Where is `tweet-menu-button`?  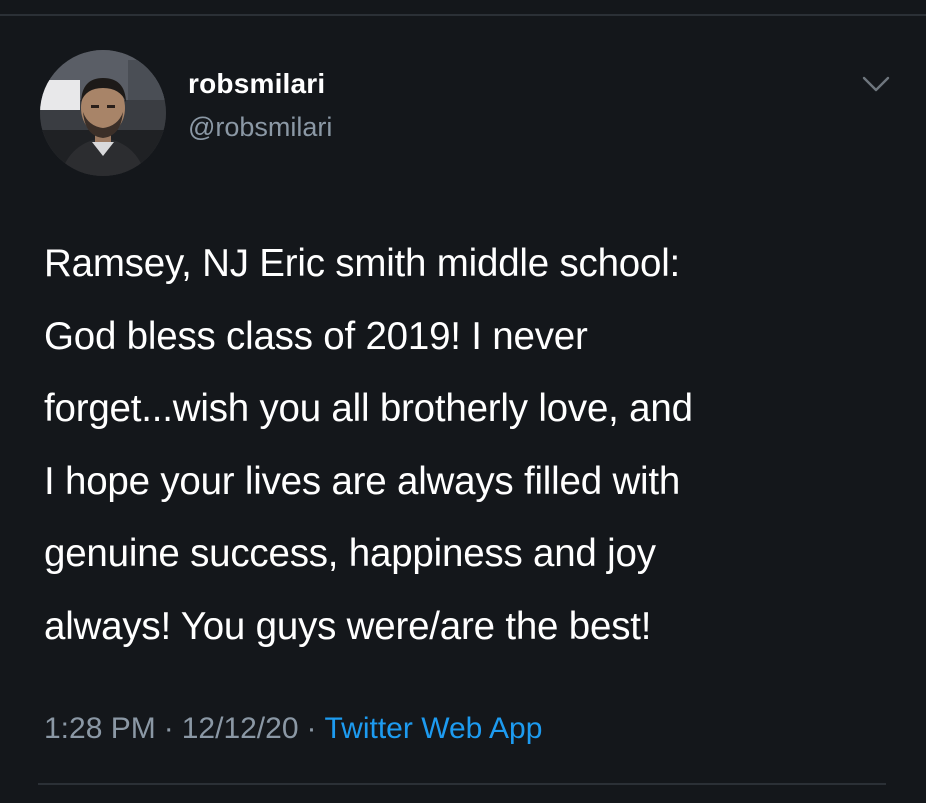 tweet-menu-button is located at coordinates (876, 84).